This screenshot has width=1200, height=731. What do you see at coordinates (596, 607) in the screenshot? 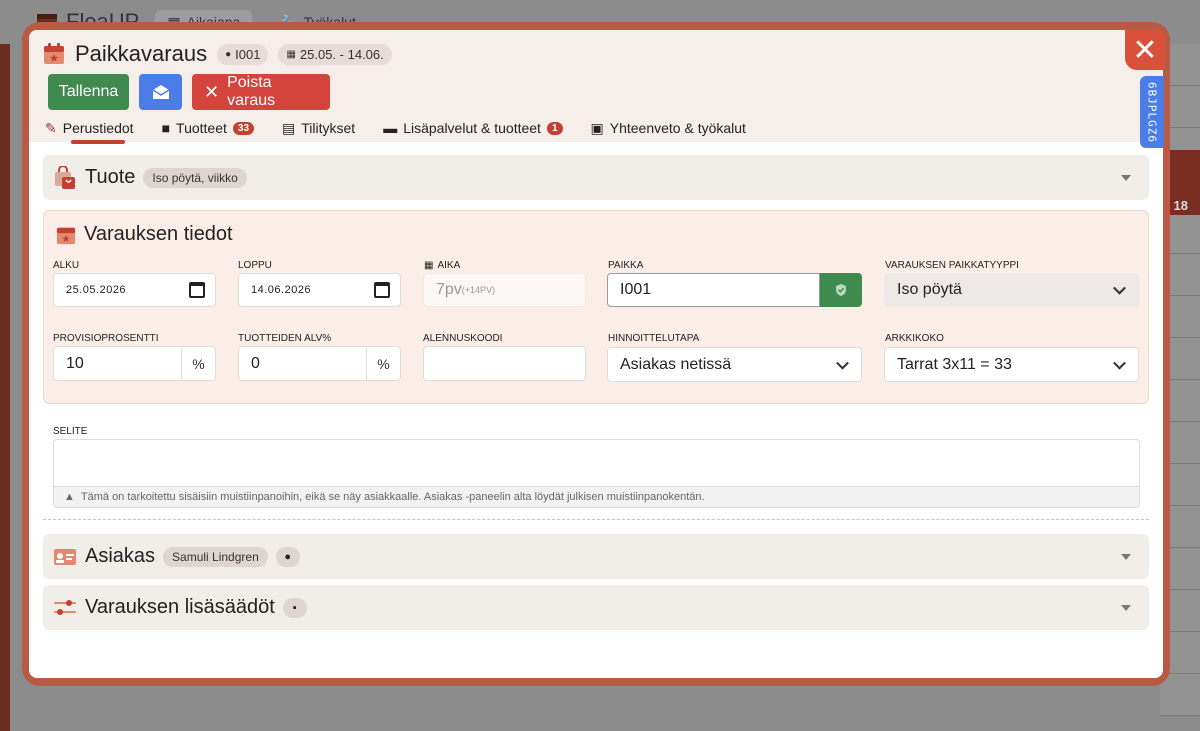
I see `extra-settings-section: Varauksen lisäsäädöt ▪` at bounding box center [596, 607].